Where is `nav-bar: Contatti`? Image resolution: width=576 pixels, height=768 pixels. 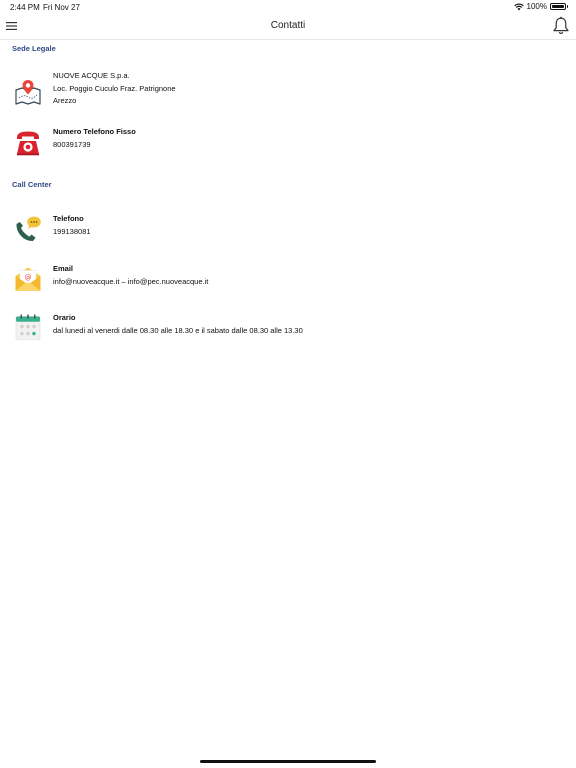
nav-bar: Contatti is located at coordinates (288, 27).